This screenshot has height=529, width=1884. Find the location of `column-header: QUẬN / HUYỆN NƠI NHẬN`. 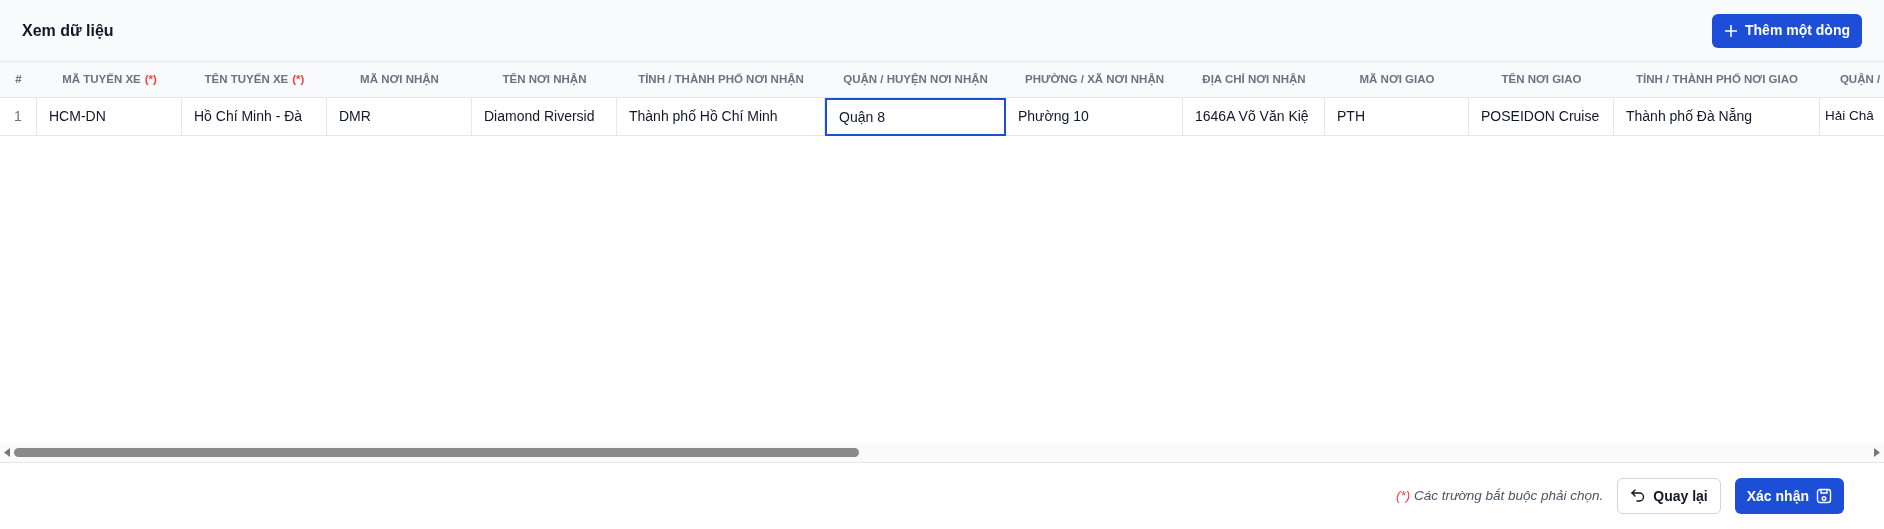

column-header: QUẬN / HUYỆN NƠI NHẬN is located at coordinates (915, 80).